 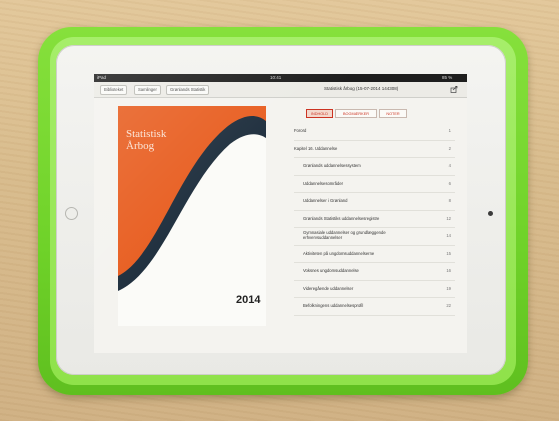 I want to click on toc-row-page: 15, so click(x=448, y=253).